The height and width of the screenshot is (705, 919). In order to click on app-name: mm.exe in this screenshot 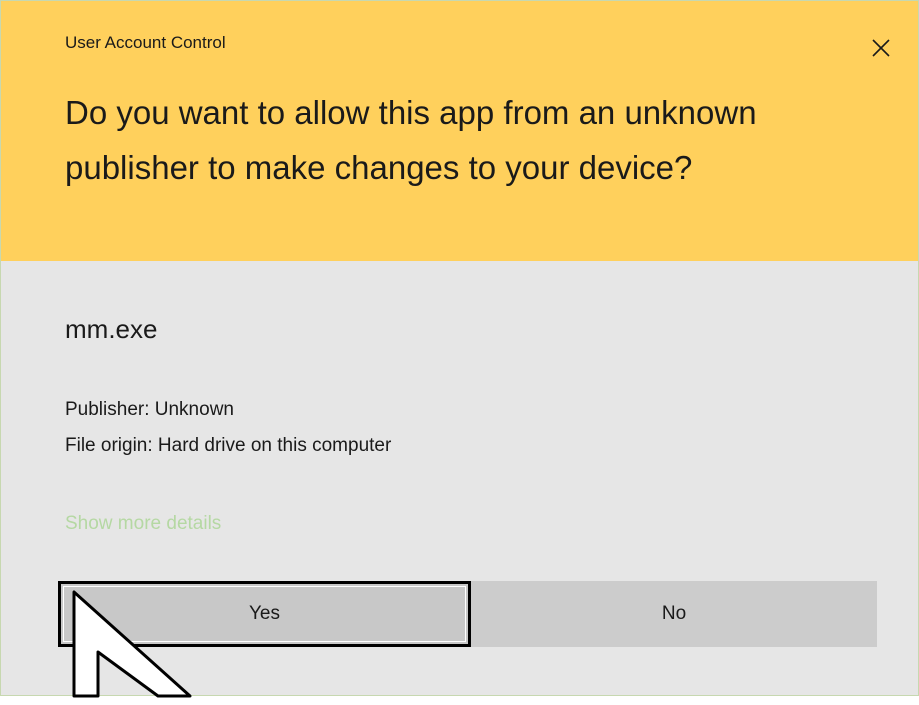, I will do `click(111, 329)`.